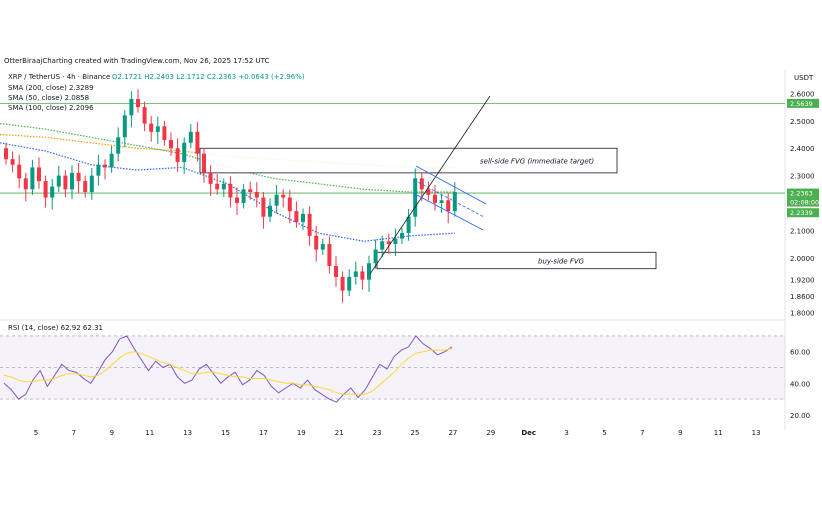 The image size is (822, 522). What do you see at coordinates (59, 77) in the screenshot?
I see `symbol-title: XRP / TetherUS · 4h · Binance` at bounding box center [59, 77].